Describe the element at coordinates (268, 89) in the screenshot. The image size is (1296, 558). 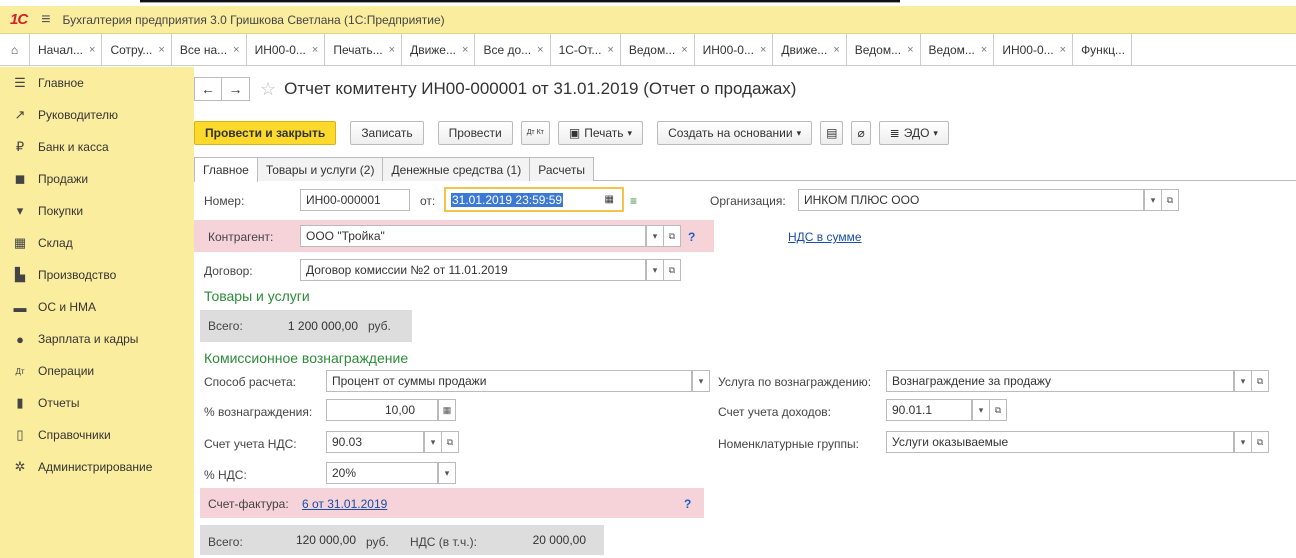
I see `favorite-star-icon: ☆` at that location.